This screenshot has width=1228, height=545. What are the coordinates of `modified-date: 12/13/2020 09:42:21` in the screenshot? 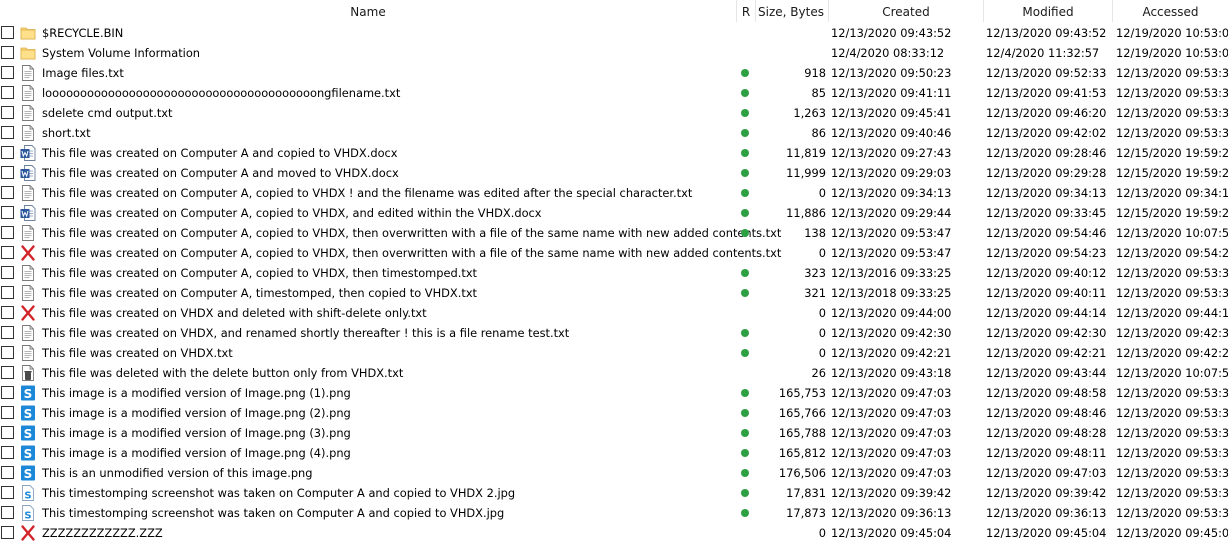 It's located at (1046, 353).